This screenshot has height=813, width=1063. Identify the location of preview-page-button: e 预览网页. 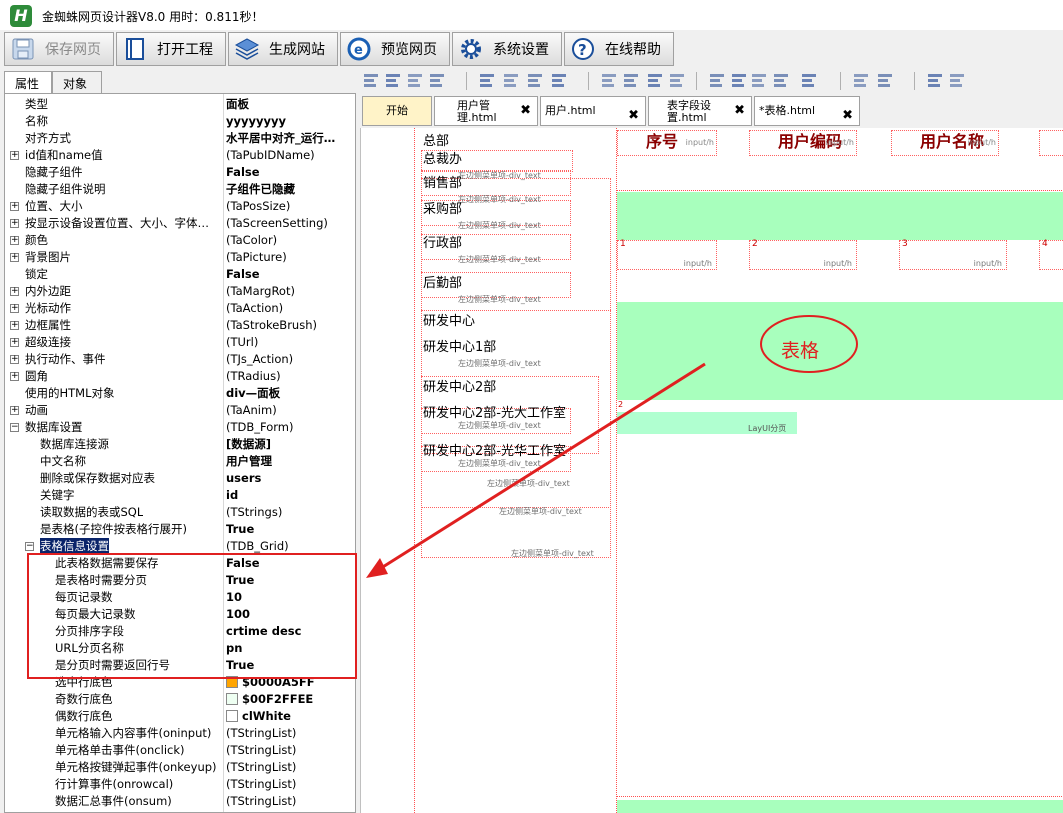
(395, 49).